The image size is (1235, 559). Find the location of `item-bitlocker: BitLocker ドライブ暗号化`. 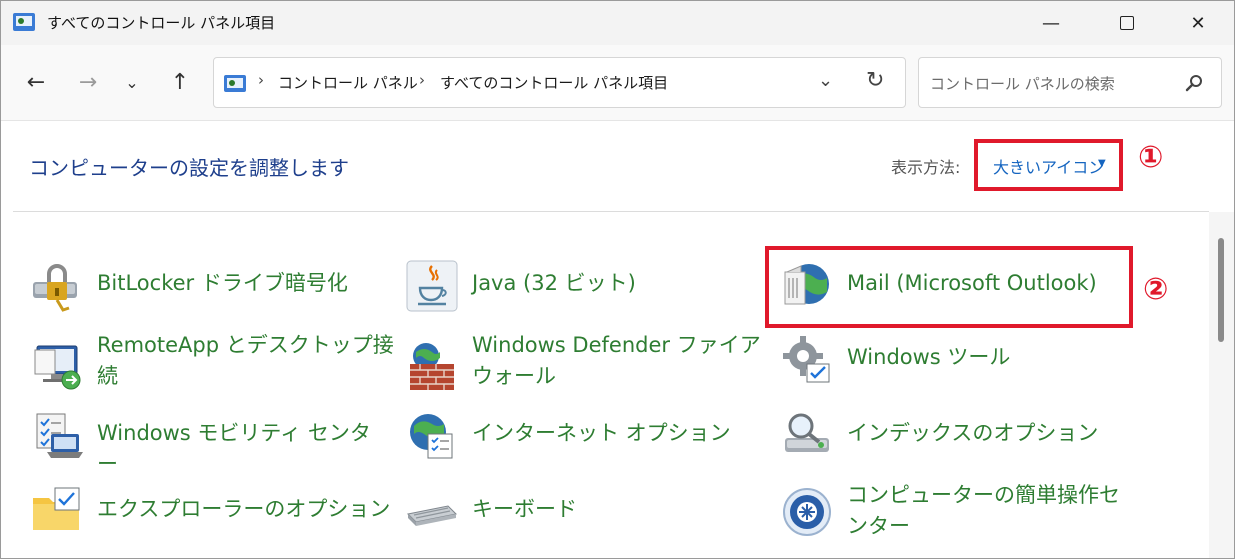

item-bitlocker: BitLocker ドライブ暗号化 is located at coordinates (196, 290).